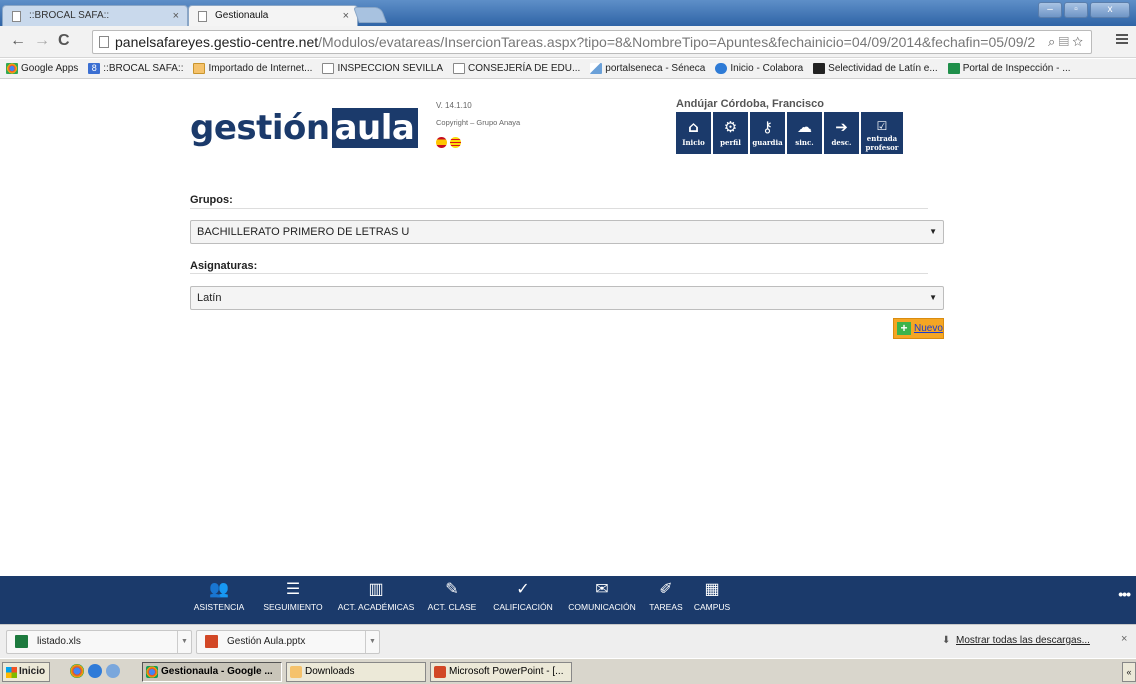 The height and width of the screenshot is (684, 1136). What do you see at coordinates (523, 596) in the screenshot?
I see `nav-calificacion: ✓ CALIFICACIÓN` at bounding box center [523, 596].